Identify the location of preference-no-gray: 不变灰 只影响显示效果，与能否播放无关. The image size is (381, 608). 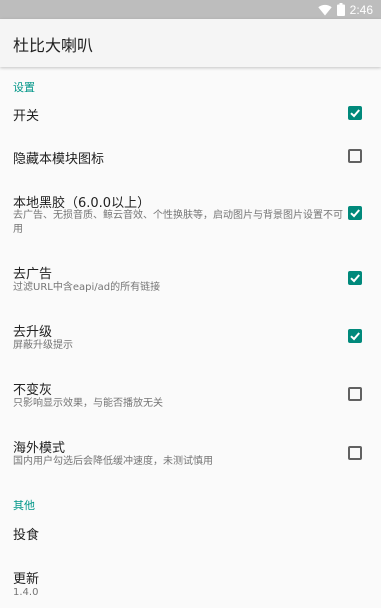
(190, 393).